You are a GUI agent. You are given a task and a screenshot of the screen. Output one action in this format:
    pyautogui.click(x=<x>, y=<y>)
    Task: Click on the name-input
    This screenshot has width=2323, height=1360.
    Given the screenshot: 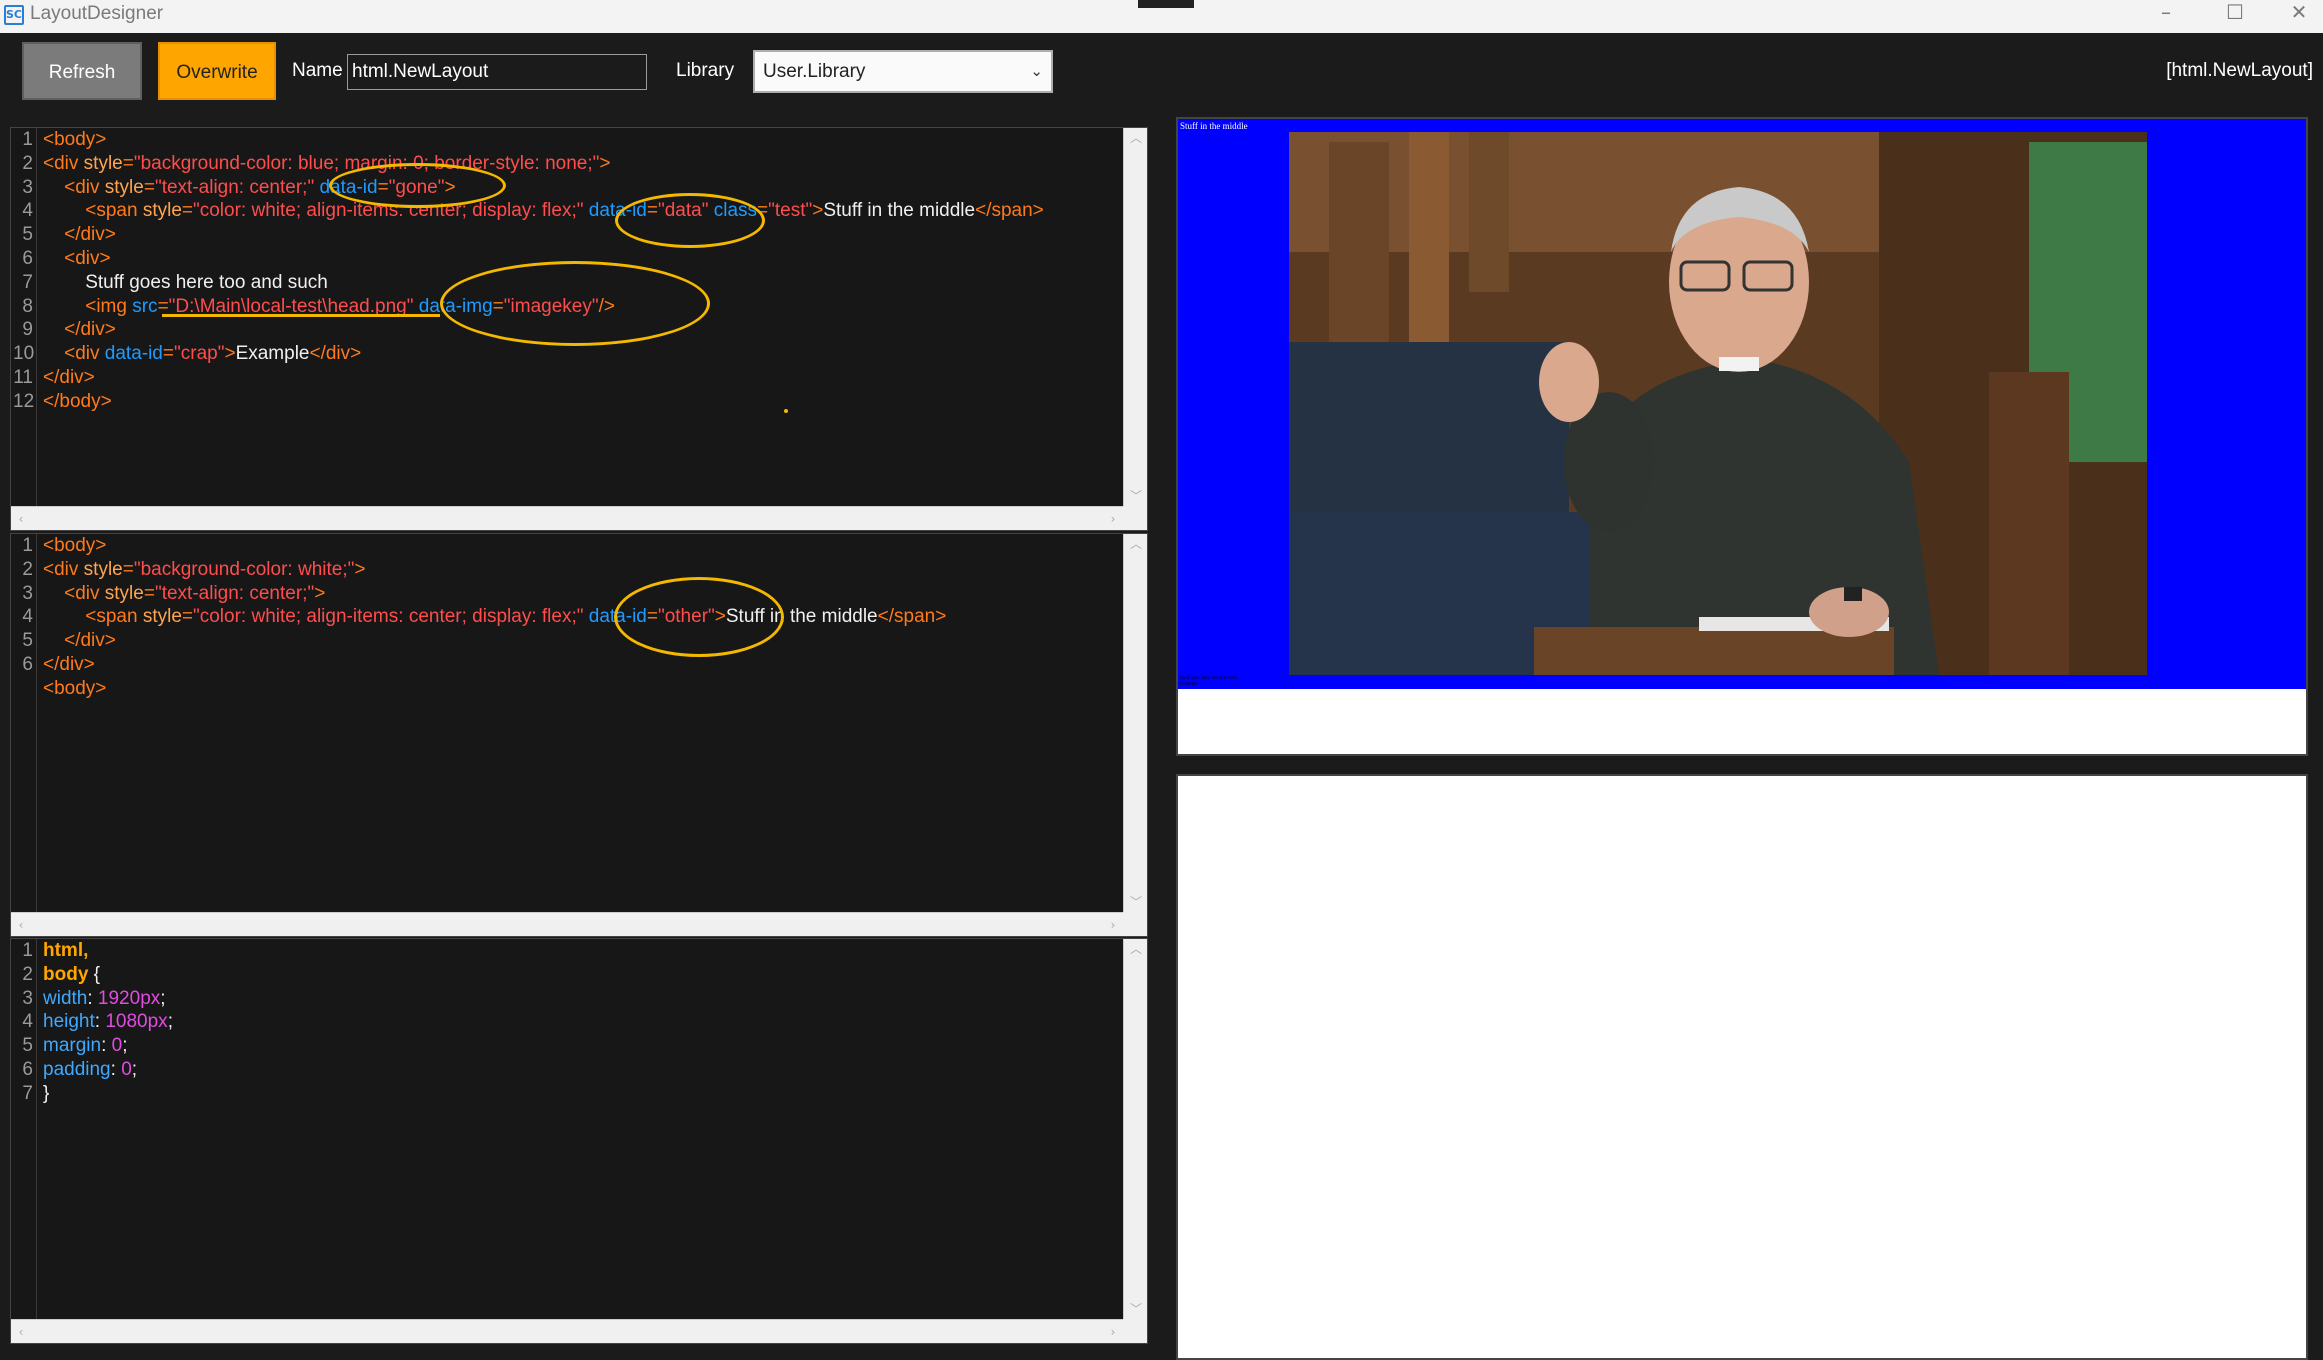 What is the action you would take?
    pyautogui.click(x=497, y=72)
    